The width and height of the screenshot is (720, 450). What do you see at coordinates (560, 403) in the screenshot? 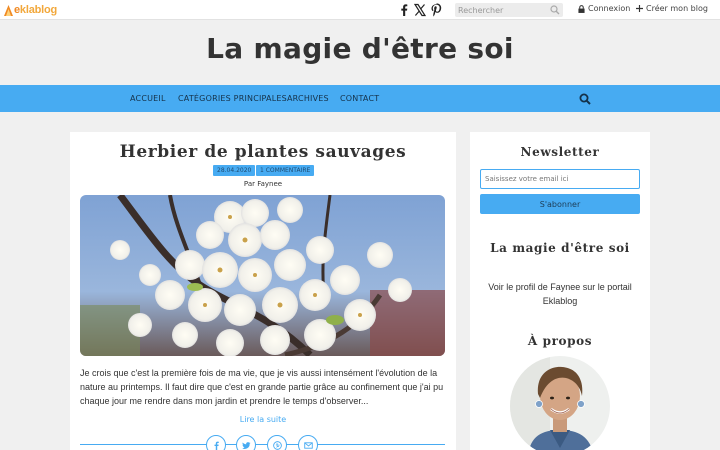
I see `avatar` at bounding box center [560, 403].